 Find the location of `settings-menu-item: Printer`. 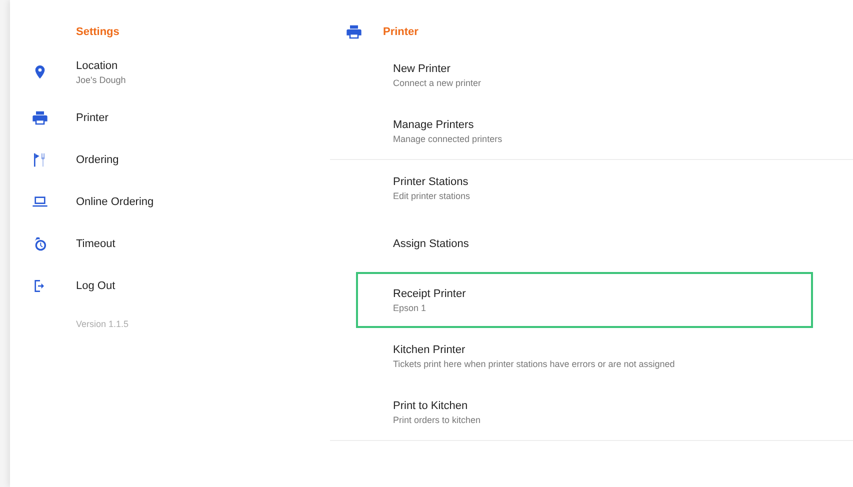

settings-menu-item: Printer is located at coordinates (170, 118).